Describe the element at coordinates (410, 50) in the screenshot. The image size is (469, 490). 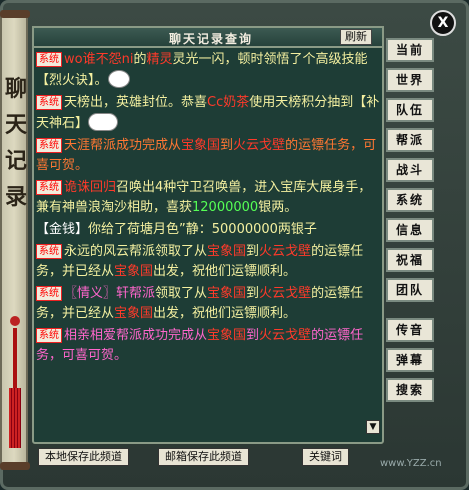
I see `tab-current: 当前` at that location.